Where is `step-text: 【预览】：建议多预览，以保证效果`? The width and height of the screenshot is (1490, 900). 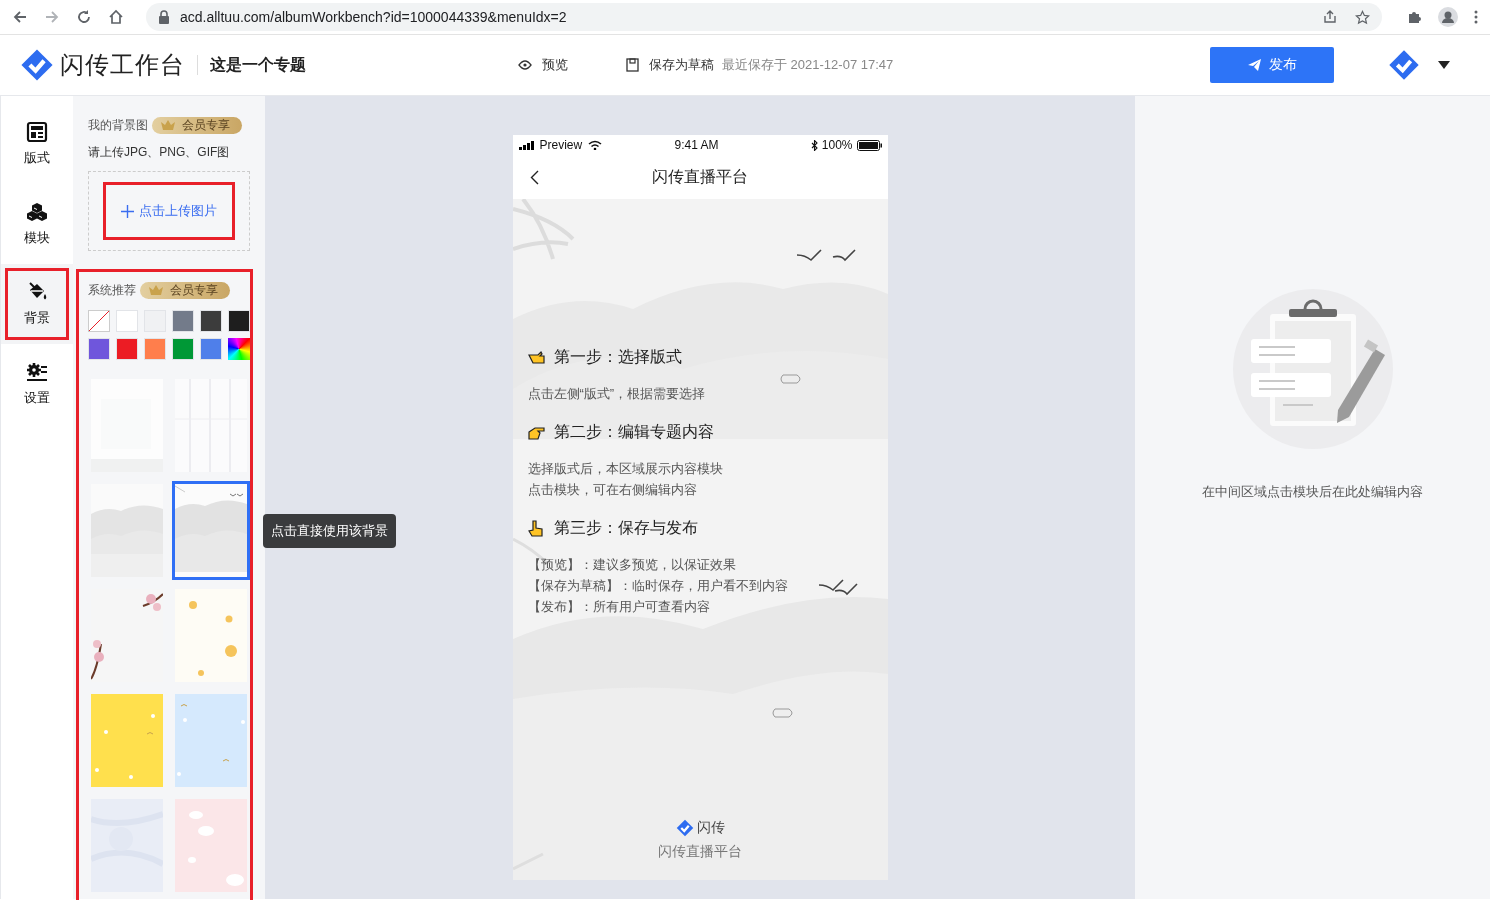 step-text: 【预览】：建议多预览，以保证效果 is located at coordinates (632, 565).